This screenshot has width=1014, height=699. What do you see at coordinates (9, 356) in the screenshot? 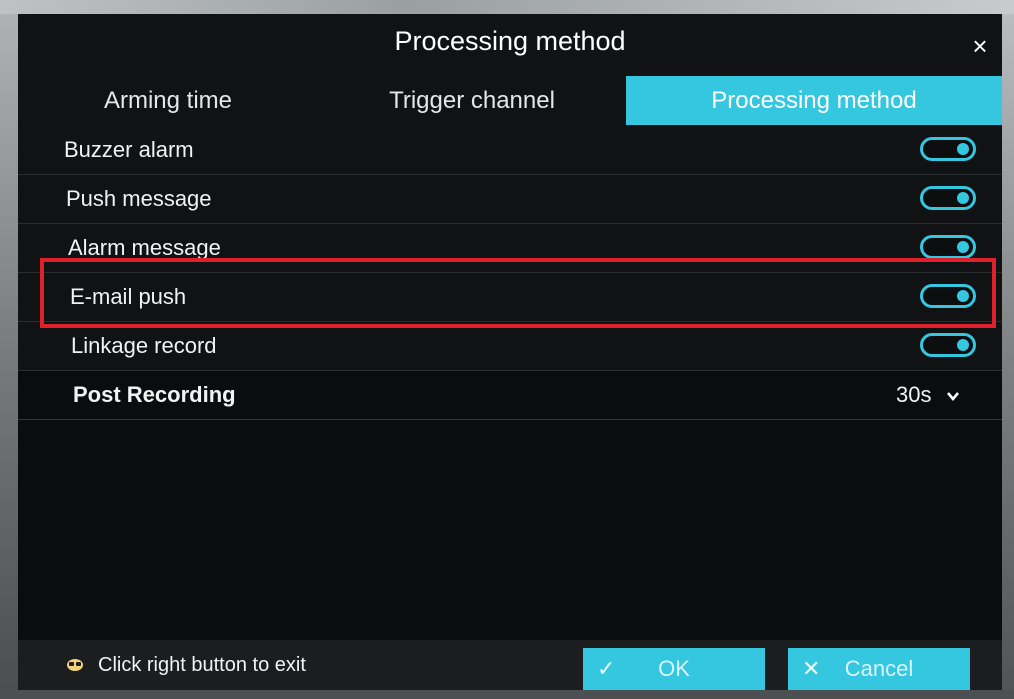
I see `photo-background-left` at bounding box center [9, 356].